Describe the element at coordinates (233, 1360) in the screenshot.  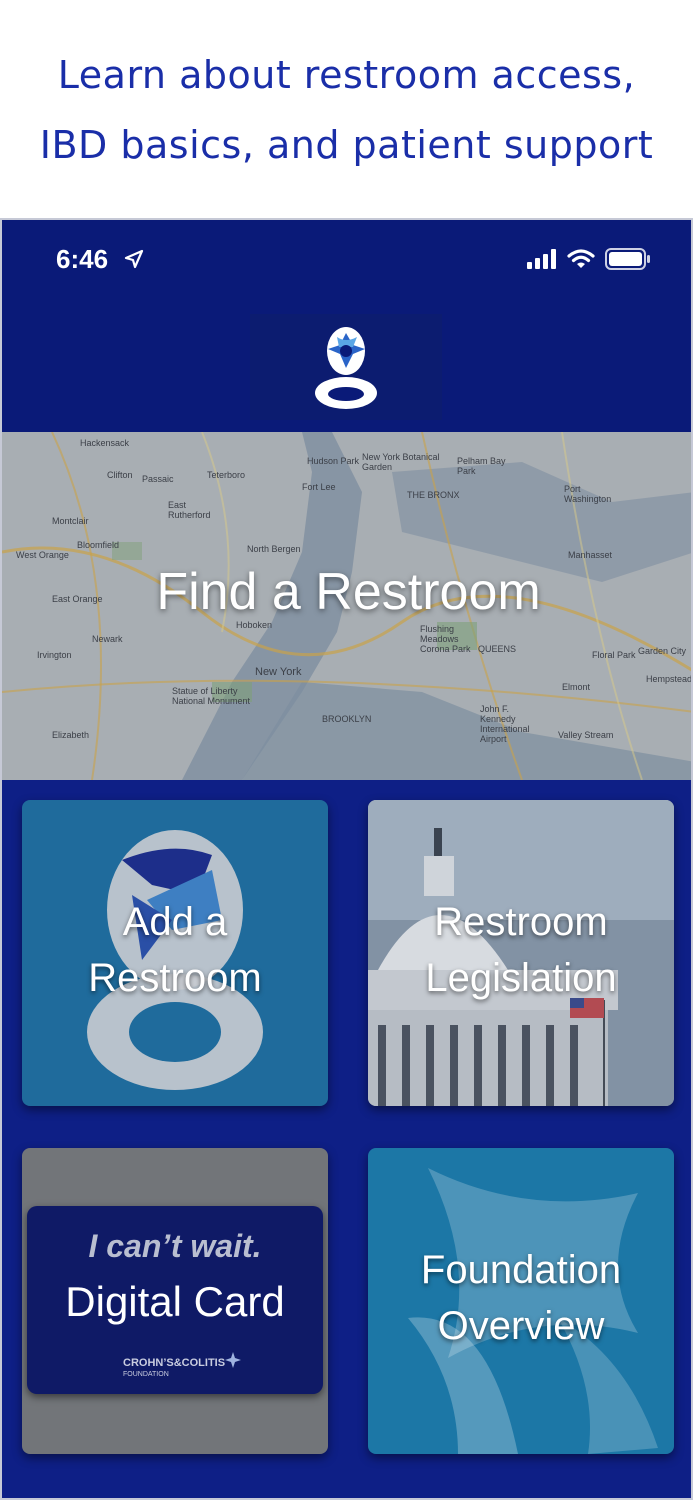
I see `foundation-star-icon` at that location.